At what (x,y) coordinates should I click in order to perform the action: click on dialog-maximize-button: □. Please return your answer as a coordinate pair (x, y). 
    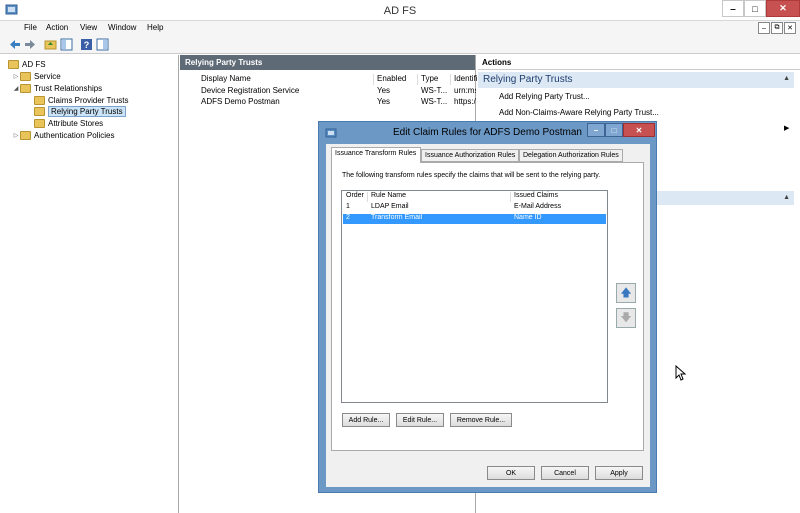
    Looking at the image, I should click on (614, 130).